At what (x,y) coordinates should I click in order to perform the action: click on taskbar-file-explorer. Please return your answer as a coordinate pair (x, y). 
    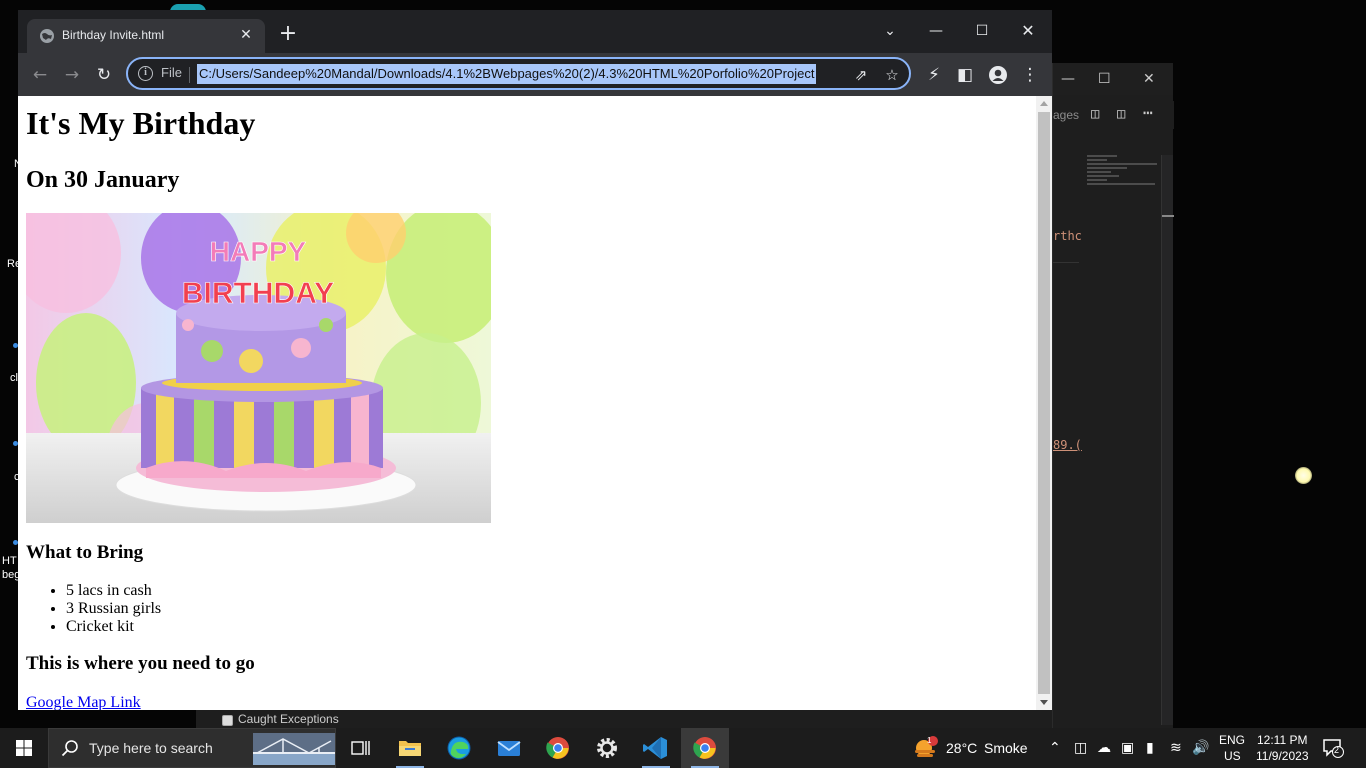
    Looking at the image, I should click on (410, 748).